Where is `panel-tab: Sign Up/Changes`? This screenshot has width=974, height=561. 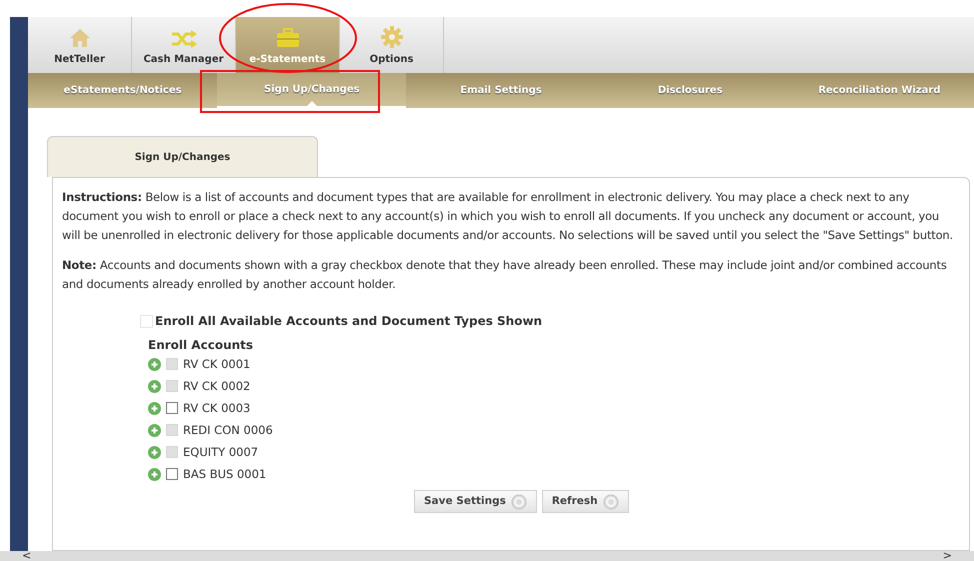
panel-tab: Sign Up/Changes is located at coordinates (182, 156).